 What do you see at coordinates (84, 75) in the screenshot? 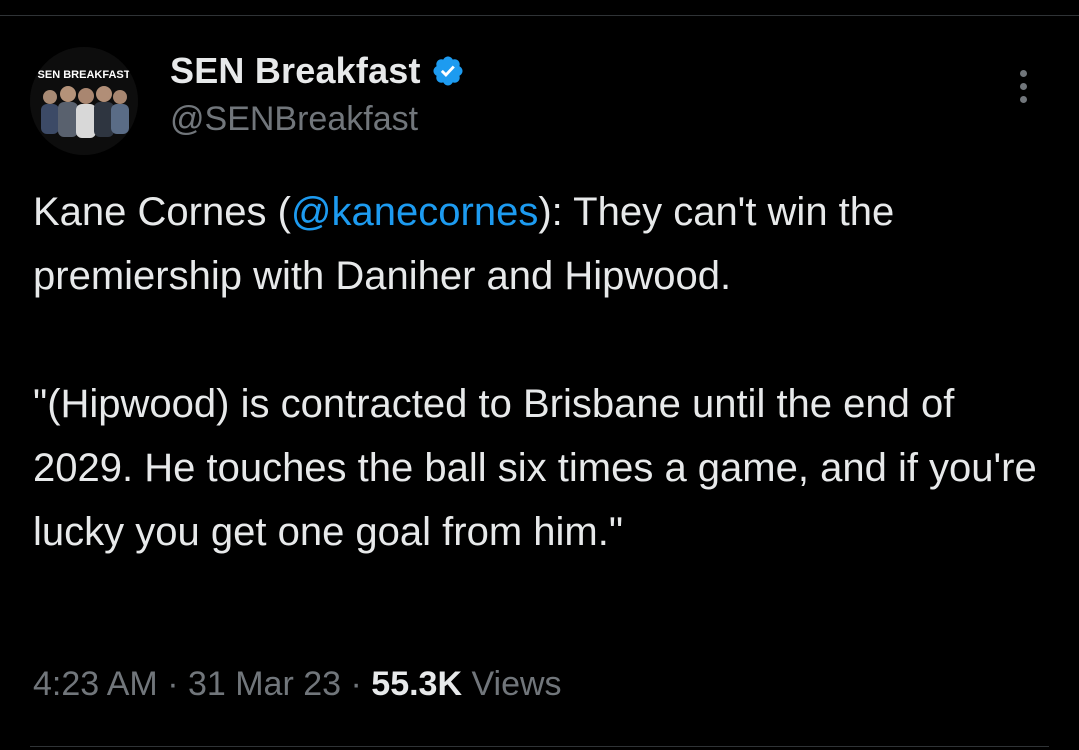
I see `avatar-logo-text: SEN BREAKFAST` at bounding box center [84, 75].